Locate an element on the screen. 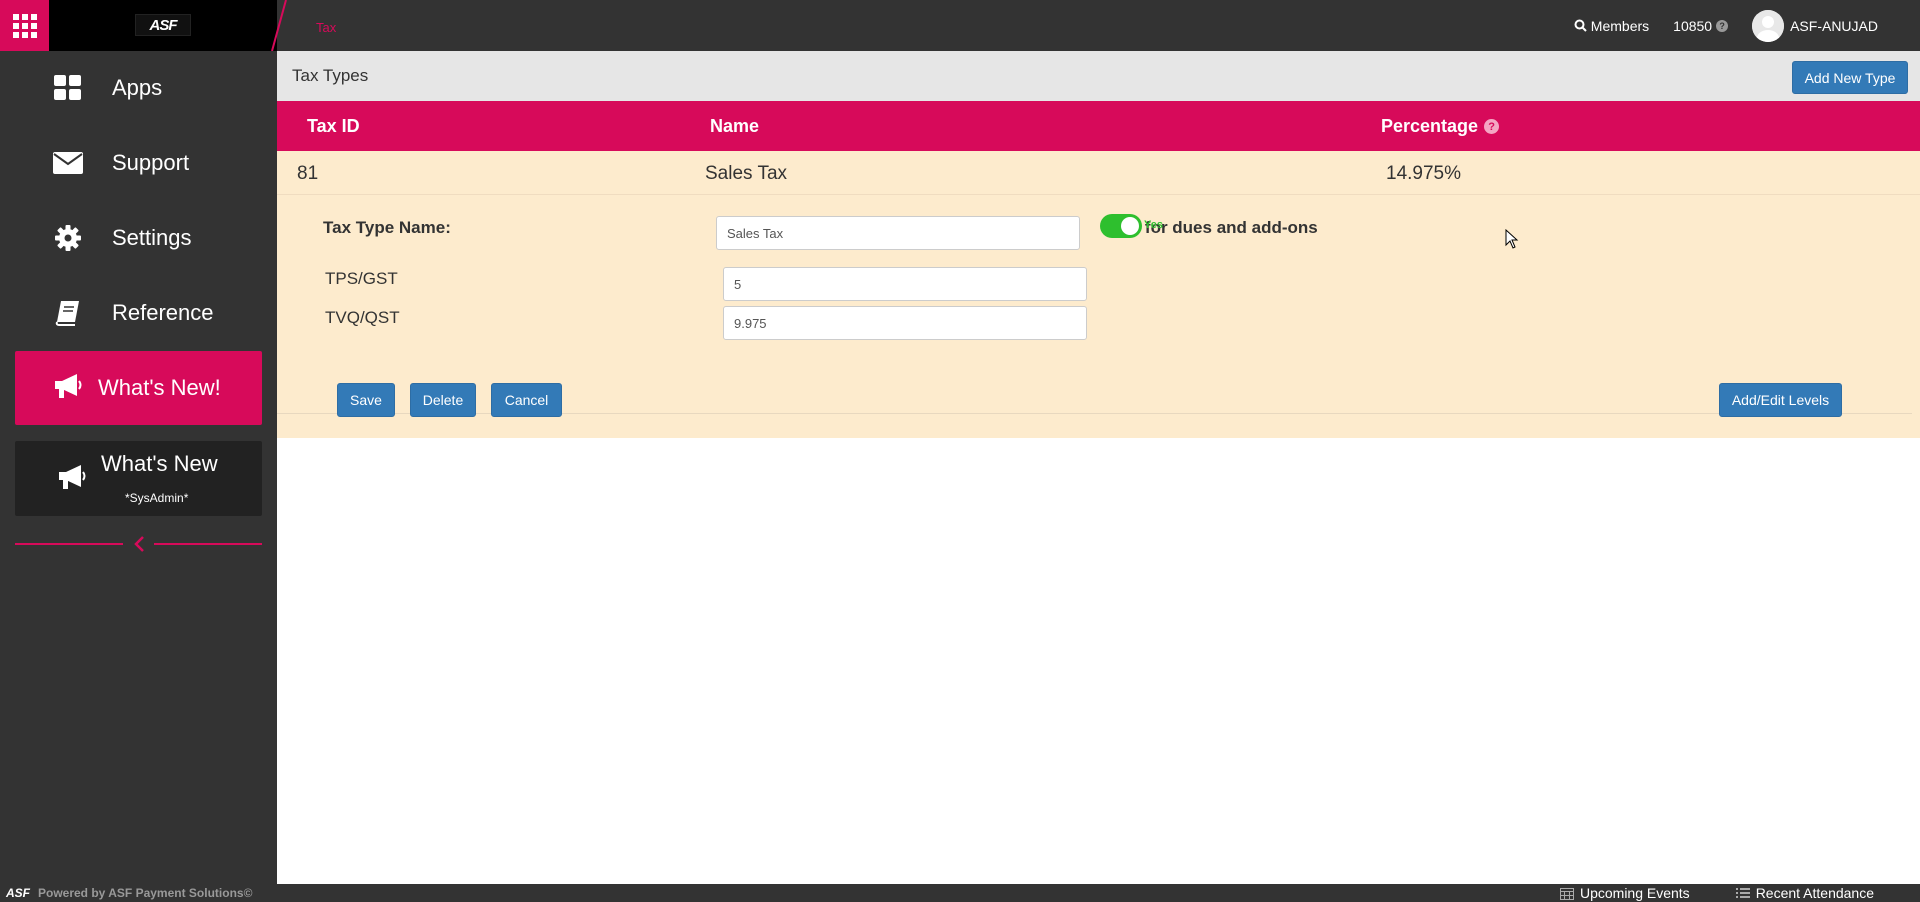  sidebar-item-label: Apps is located at coordinates (137, 87).